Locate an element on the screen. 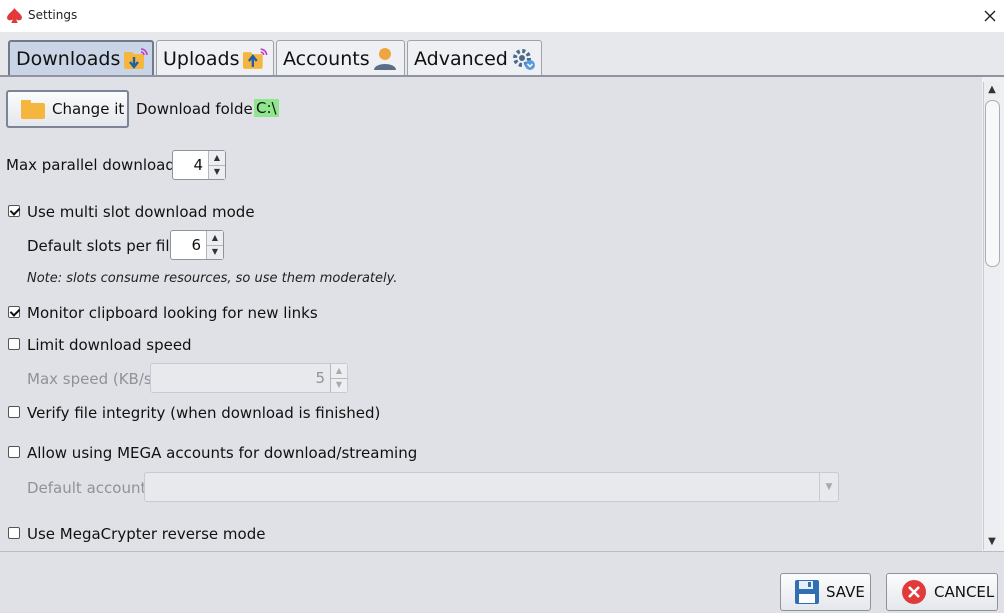  tab-advanced: Advanced is located at coordinates (474, 58).